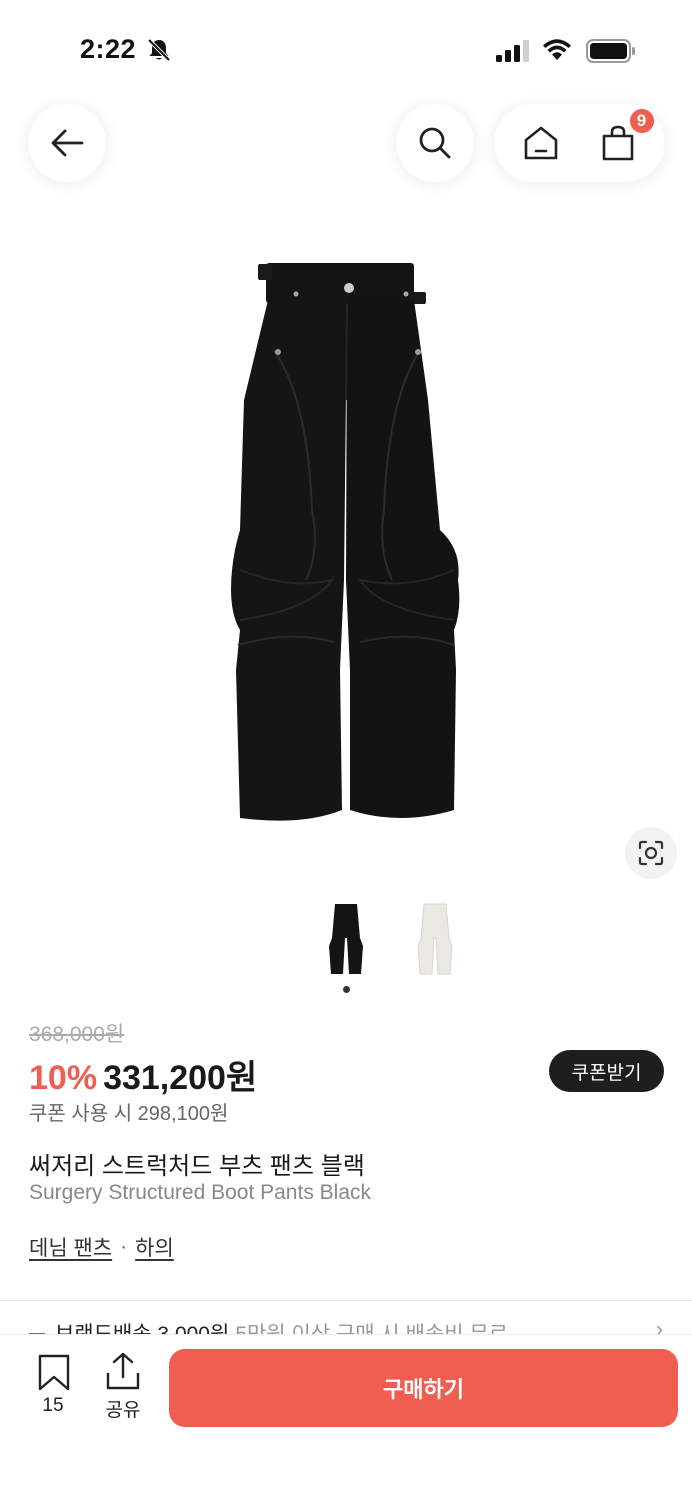 The width and height of the screenshot is (692, 1500). Describe the element at coordinates (197, 1166) in the screenshot. I see `product-name-korean: 써저리 스트럭처드 부츠 팬츠 블랙` at that location.